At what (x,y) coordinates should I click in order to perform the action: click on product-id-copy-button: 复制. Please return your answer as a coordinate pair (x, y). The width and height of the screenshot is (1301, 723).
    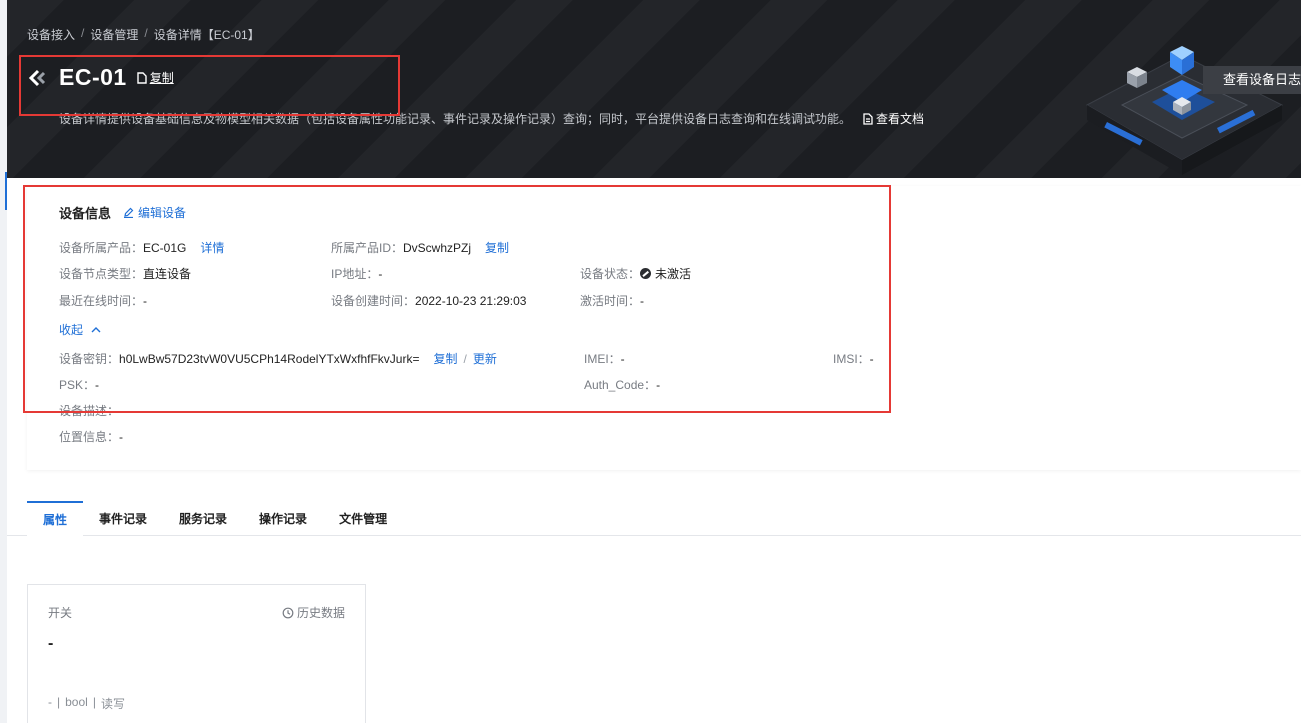
    Looking at the image, I should click on (497, 247).